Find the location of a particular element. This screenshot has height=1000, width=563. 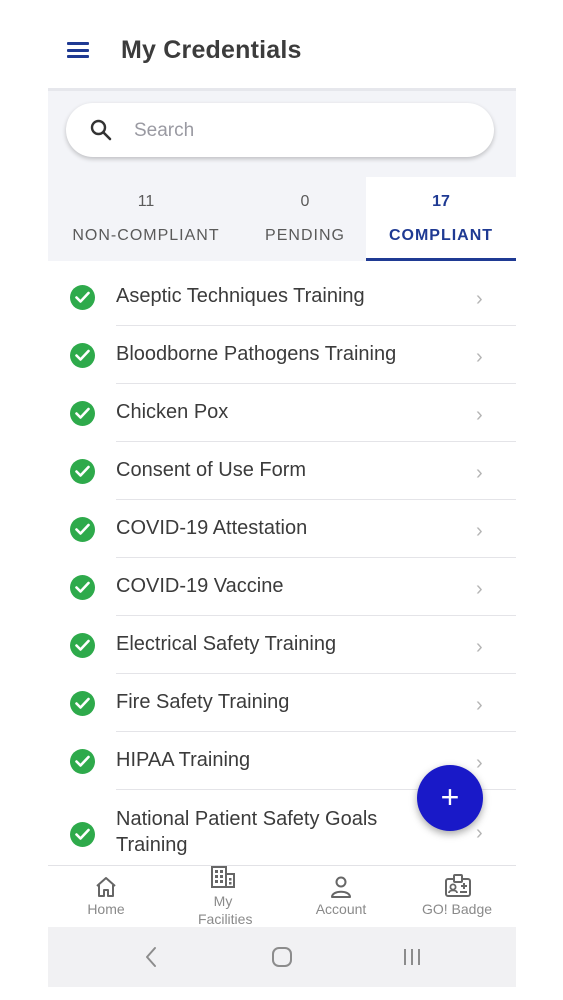

add-credential-button: + is located at coordinates (450, 798).